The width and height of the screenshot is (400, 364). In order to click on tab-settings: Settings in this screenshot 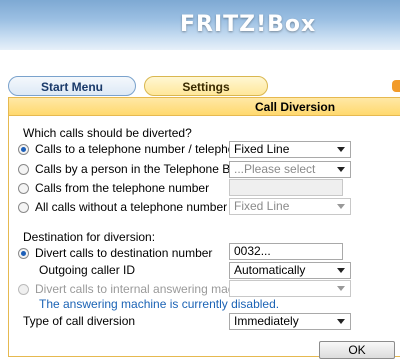, I will do `click(206, 86)`.